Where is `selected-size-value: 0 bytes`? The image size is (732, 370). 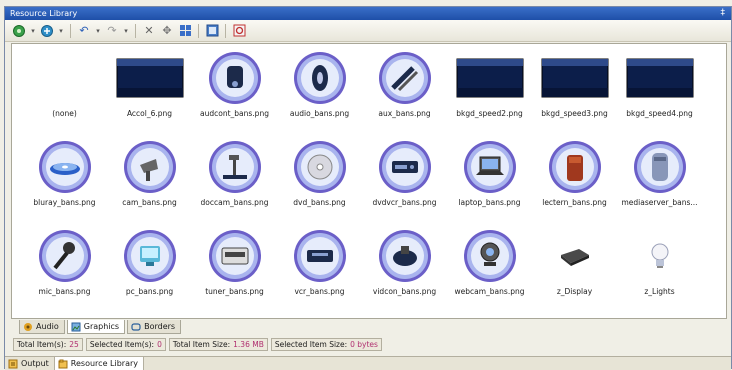
selected-size-value: 0 bytes is located at coordinates (364, 344).